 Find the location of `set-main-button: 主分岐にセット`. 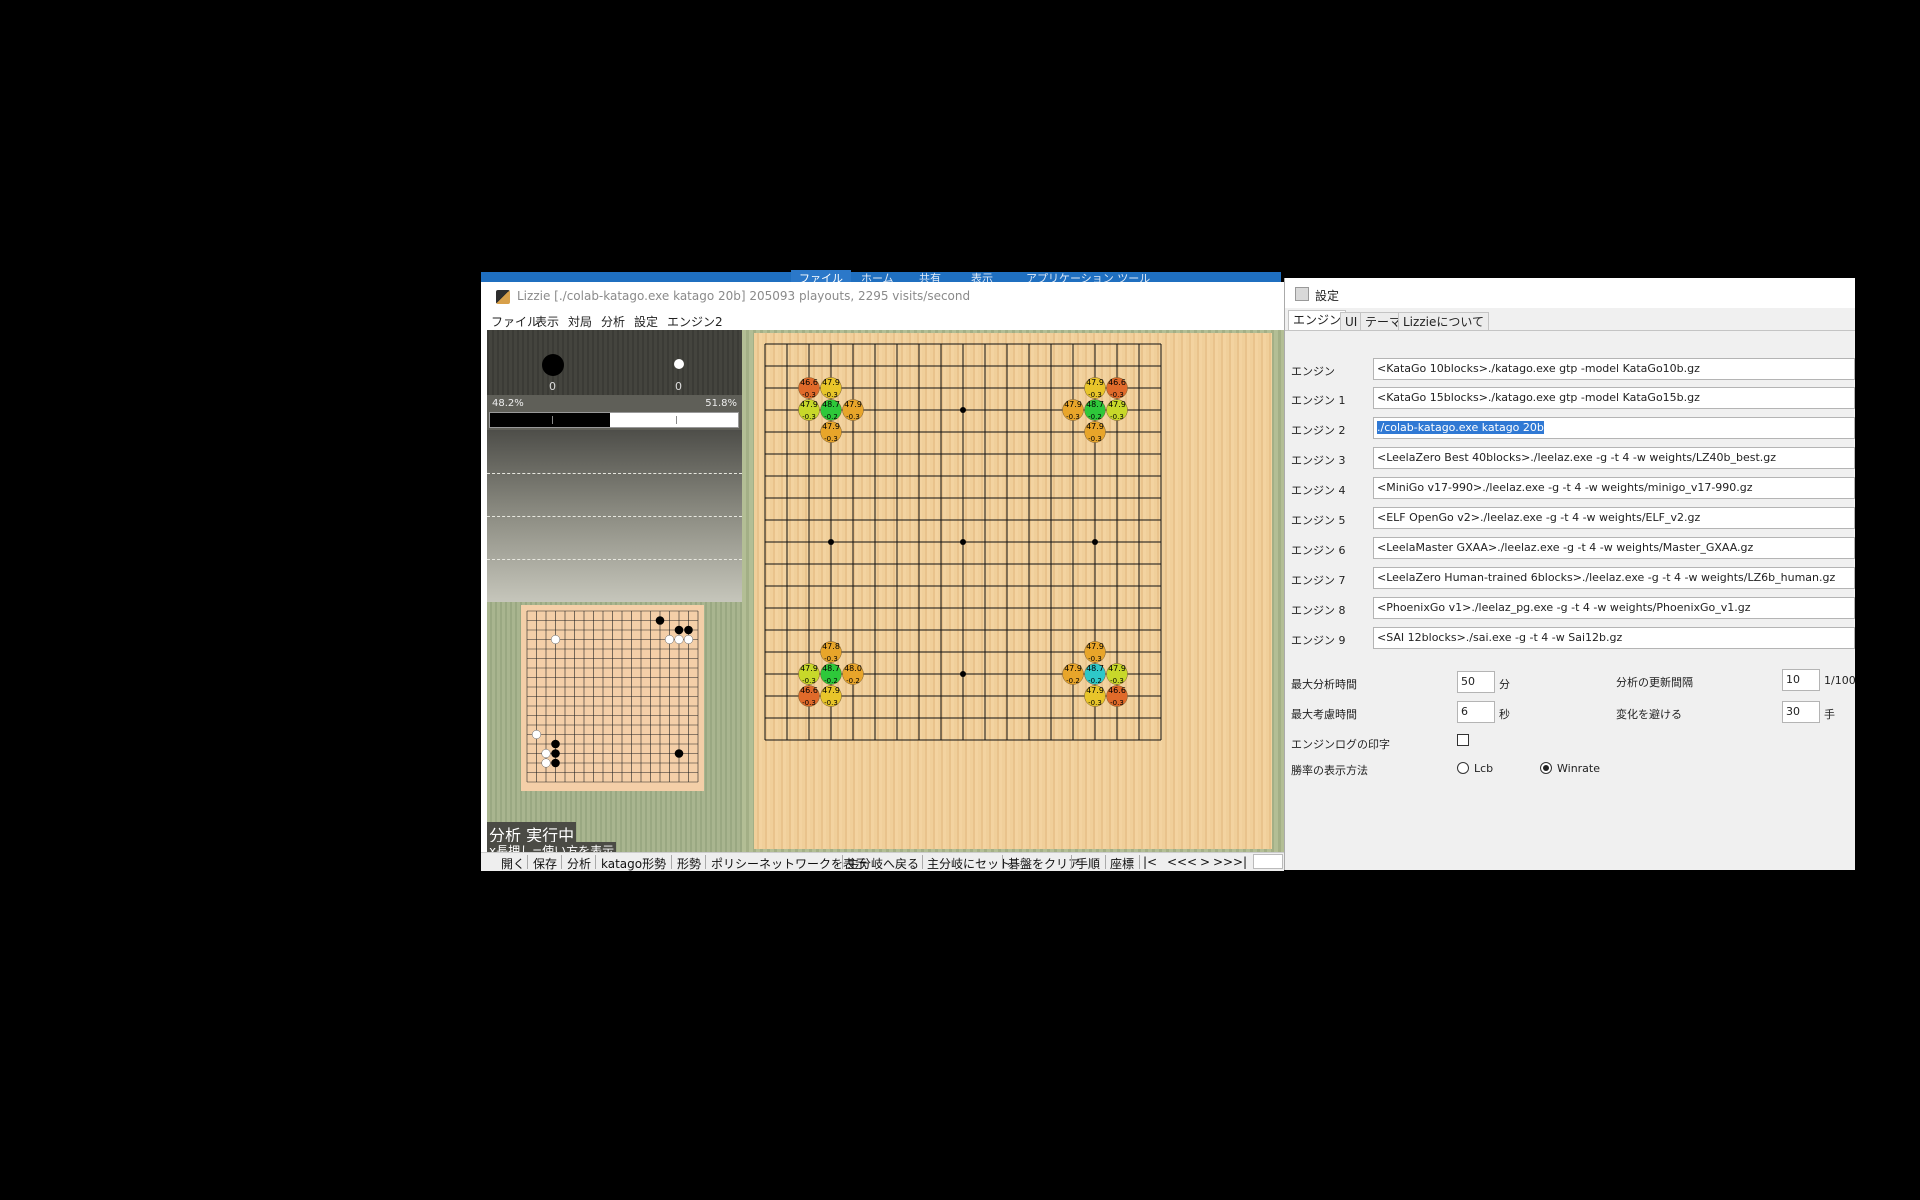

set-main-button: 主分岐にセット is located at coordinates (969, 863).